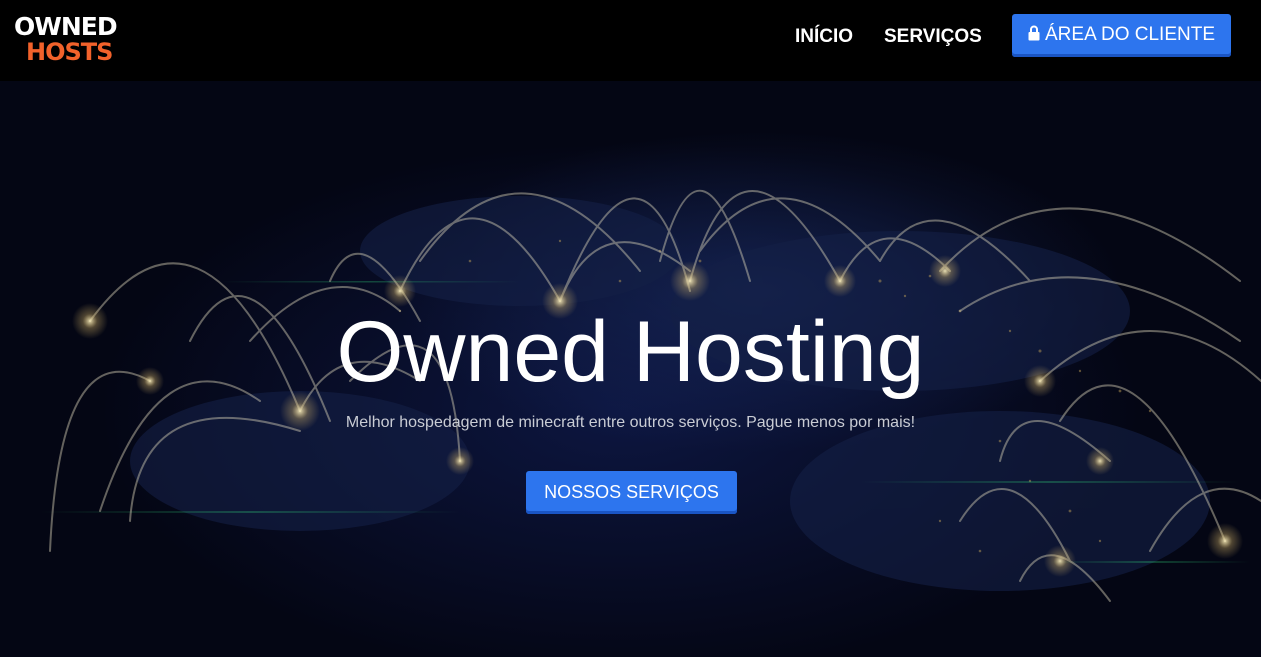 This screenshot has height=657, width=1261. Describe the element at coordinates (66, 26) in the screenshot. I see `logo-text-owned: OWNED` at that location.